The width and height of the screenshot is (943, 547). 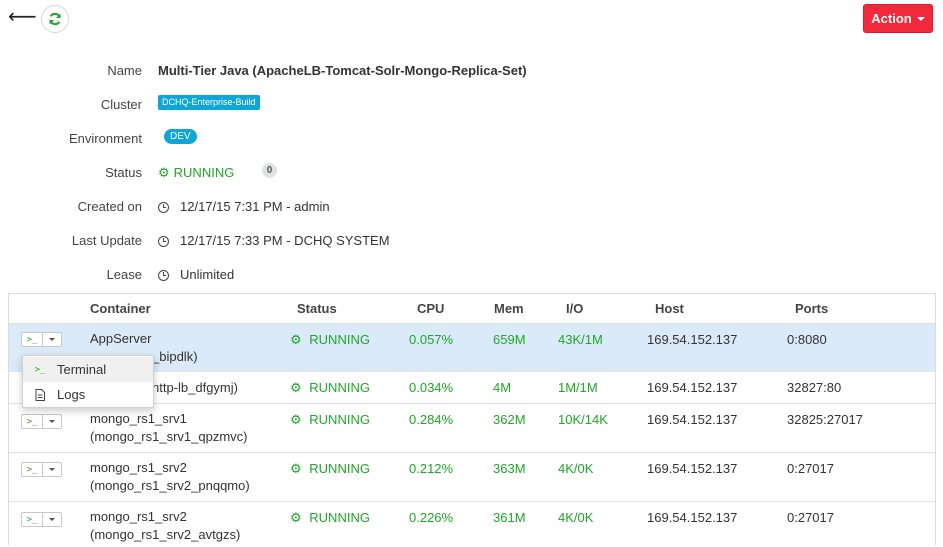 What do you see at coordinates (204, 172) in the screenshot?
I see `status-value: RUNNING` at bounding box center [204, 172].